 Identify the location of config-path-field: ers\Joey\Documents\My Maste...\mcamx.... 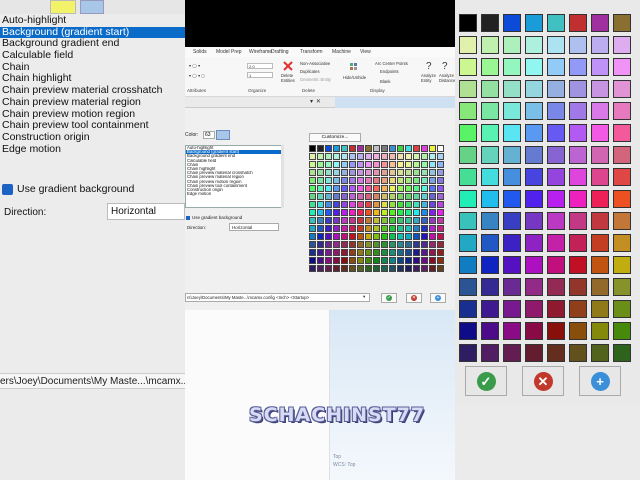
(92, 381).